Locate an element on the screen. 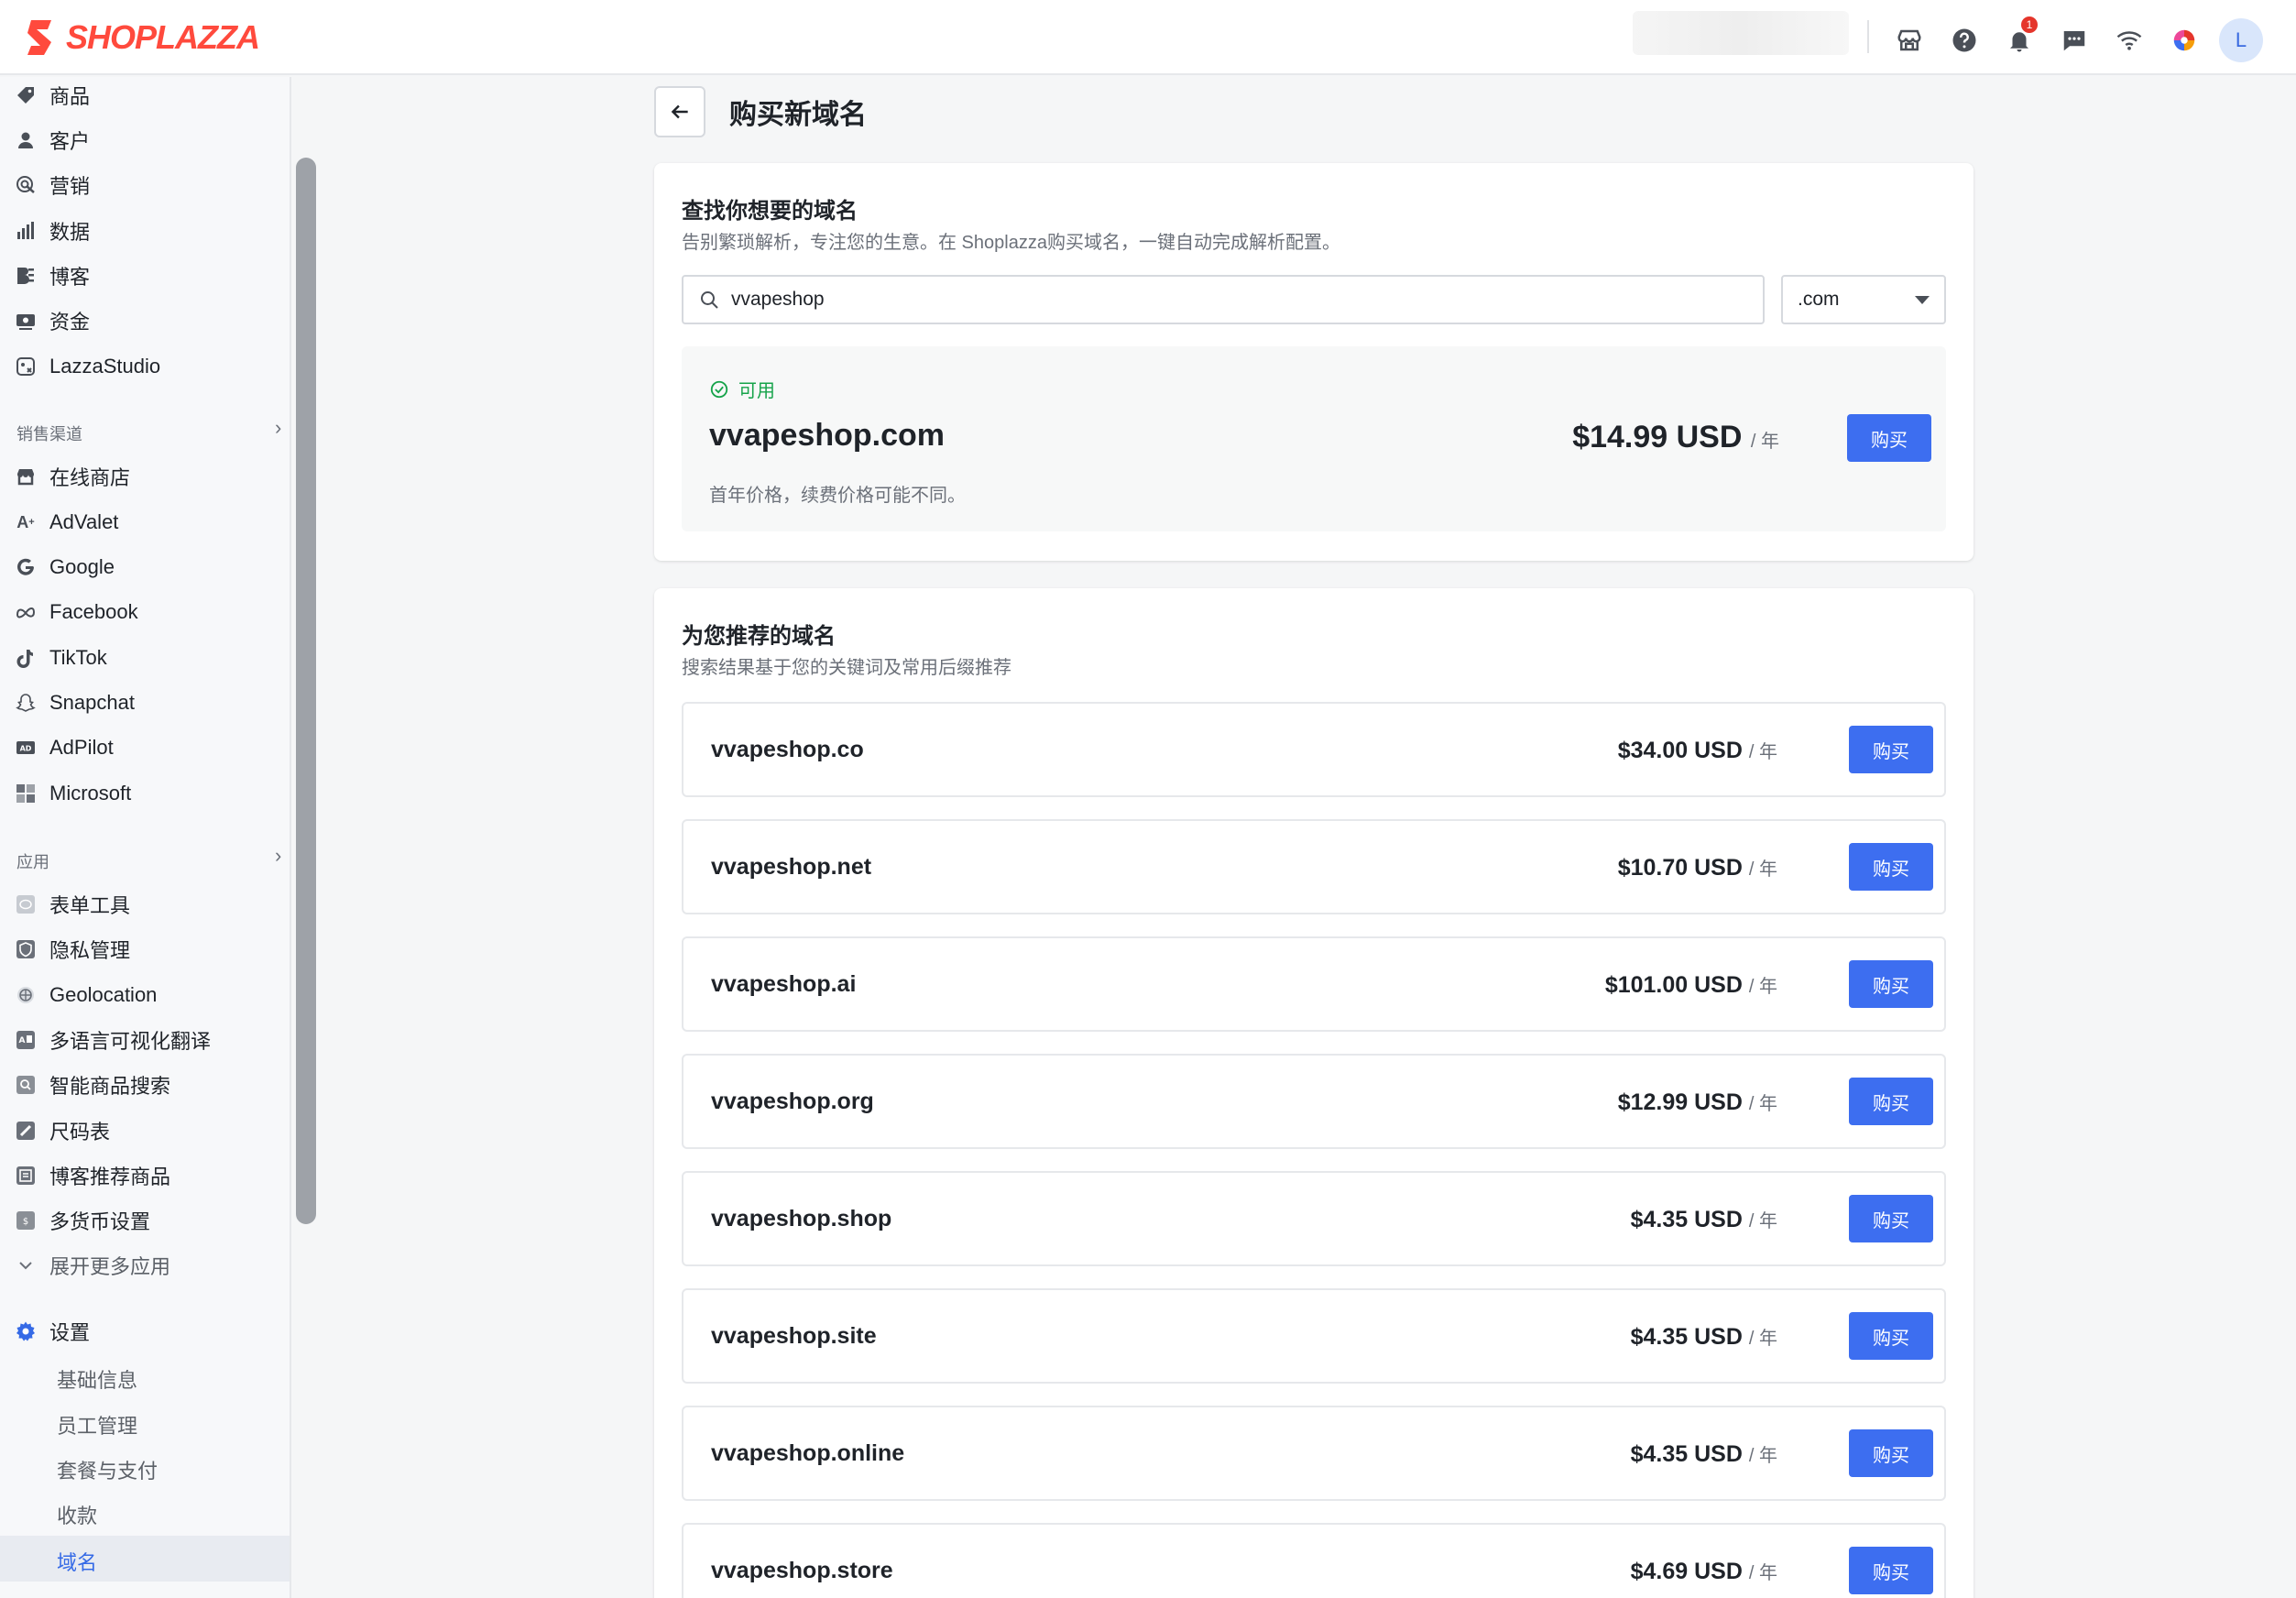 The width and height of the screenshot is (2296, 1598). chat-icon is located at coordinates (2074, 40).